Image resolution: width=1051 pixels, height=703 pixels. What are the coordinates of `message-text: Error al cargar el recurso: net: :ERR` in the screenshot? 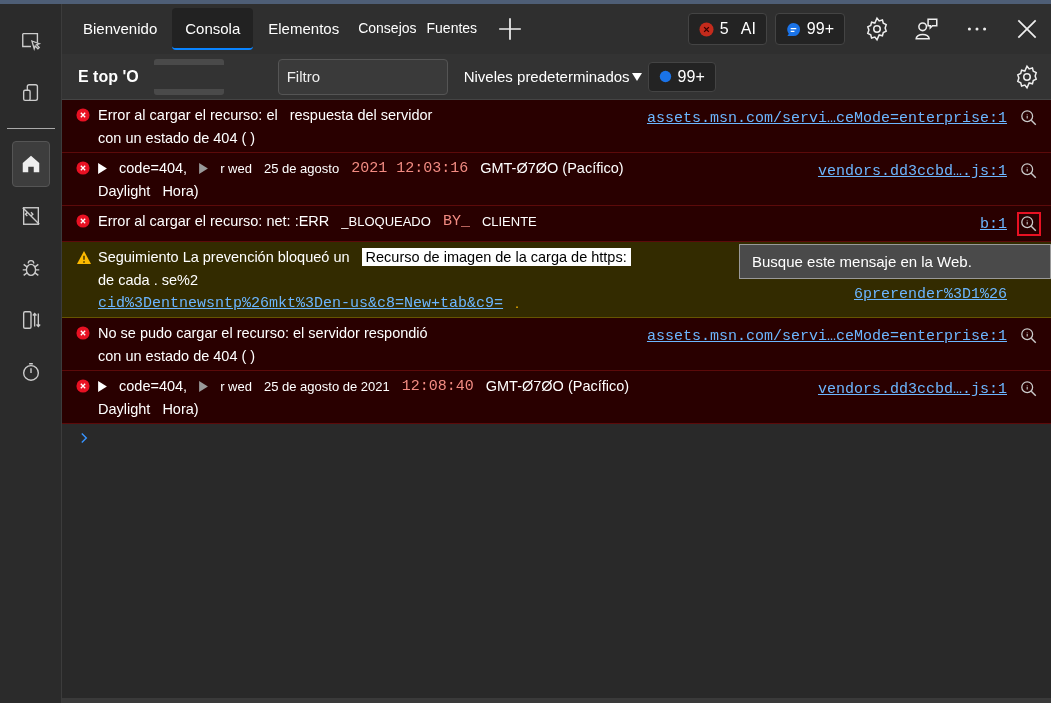 It's located at (214, 221).